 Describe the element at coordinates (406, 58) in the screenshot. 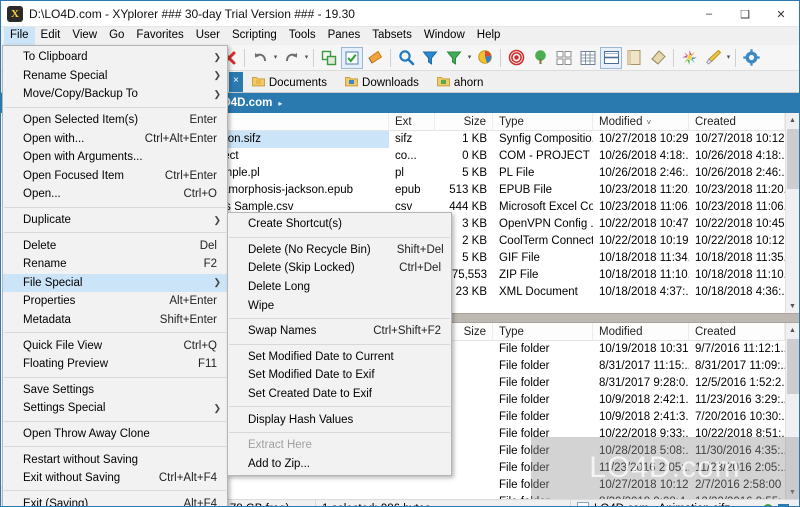

I see `search-icon` at that location.